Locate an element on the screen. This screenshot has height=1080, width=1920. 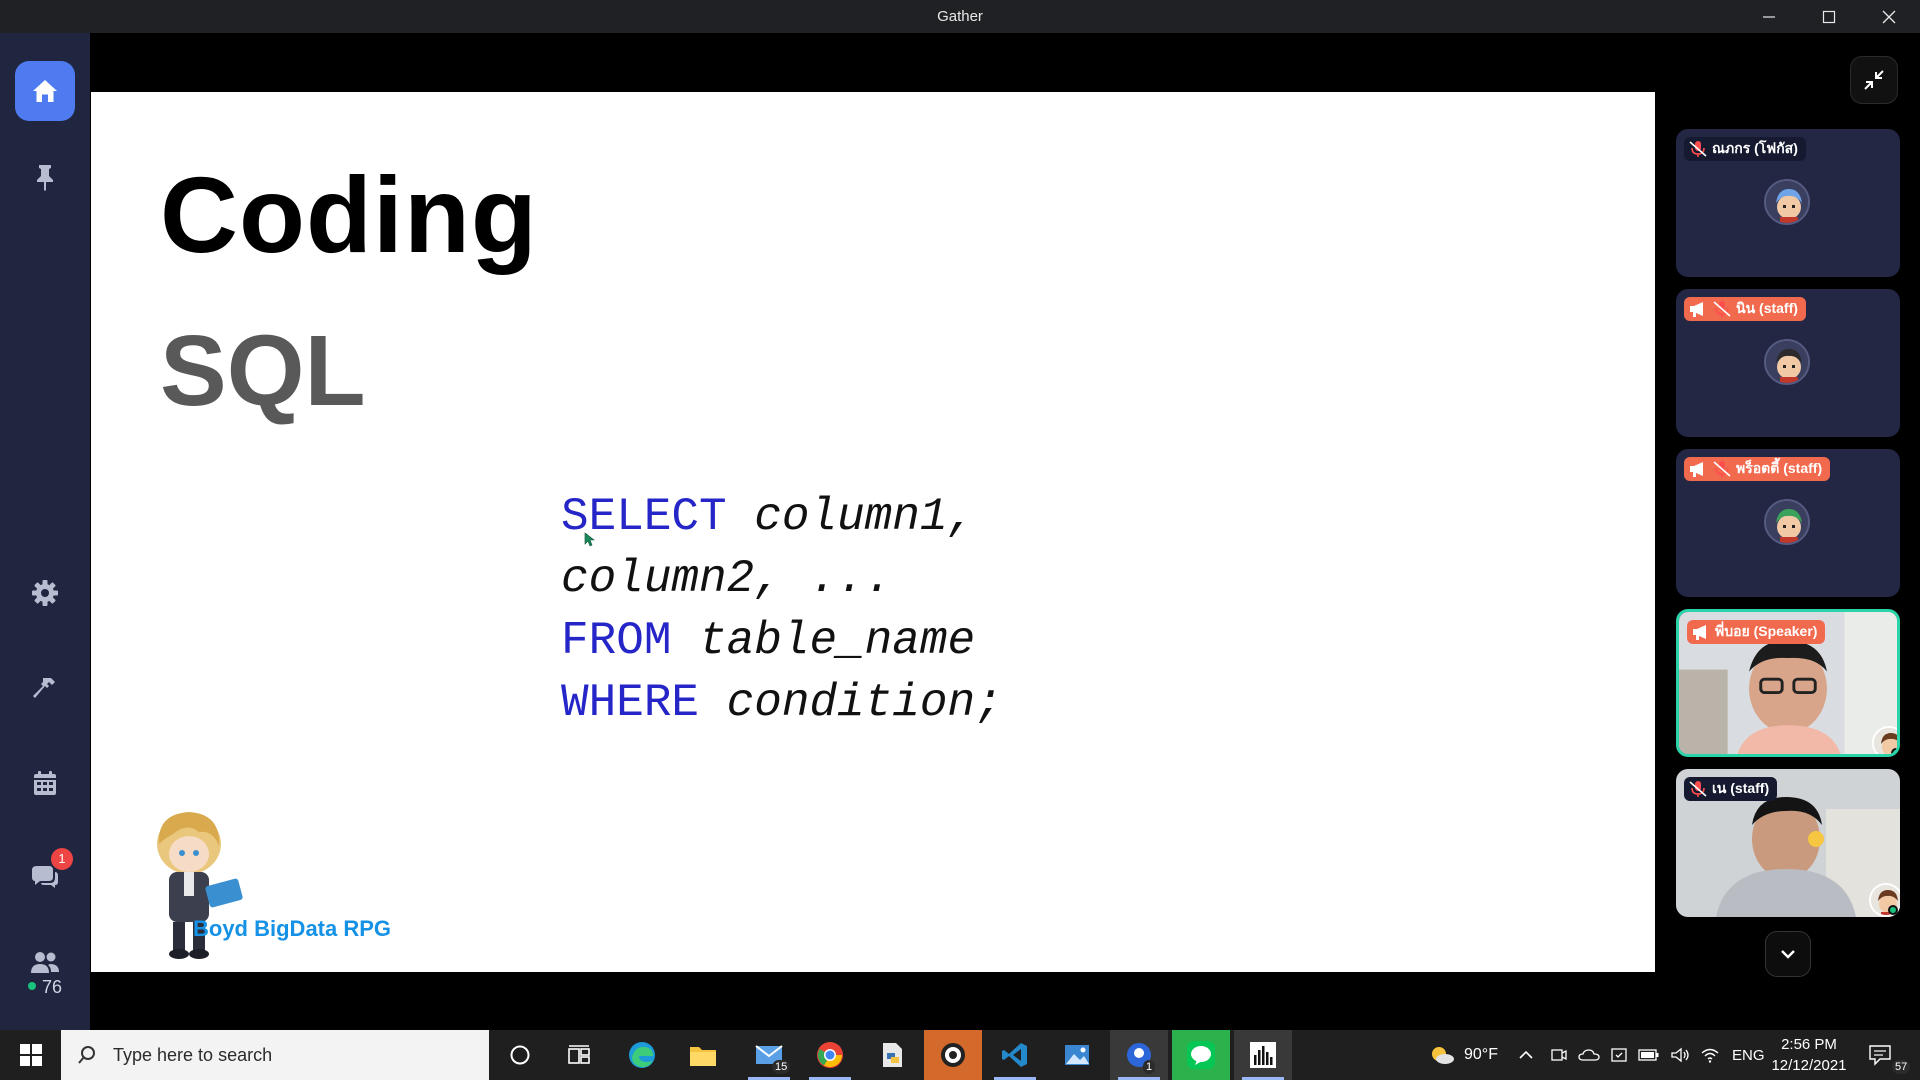
show-hidden-icons-button is located at coordinates (1526, 1055).